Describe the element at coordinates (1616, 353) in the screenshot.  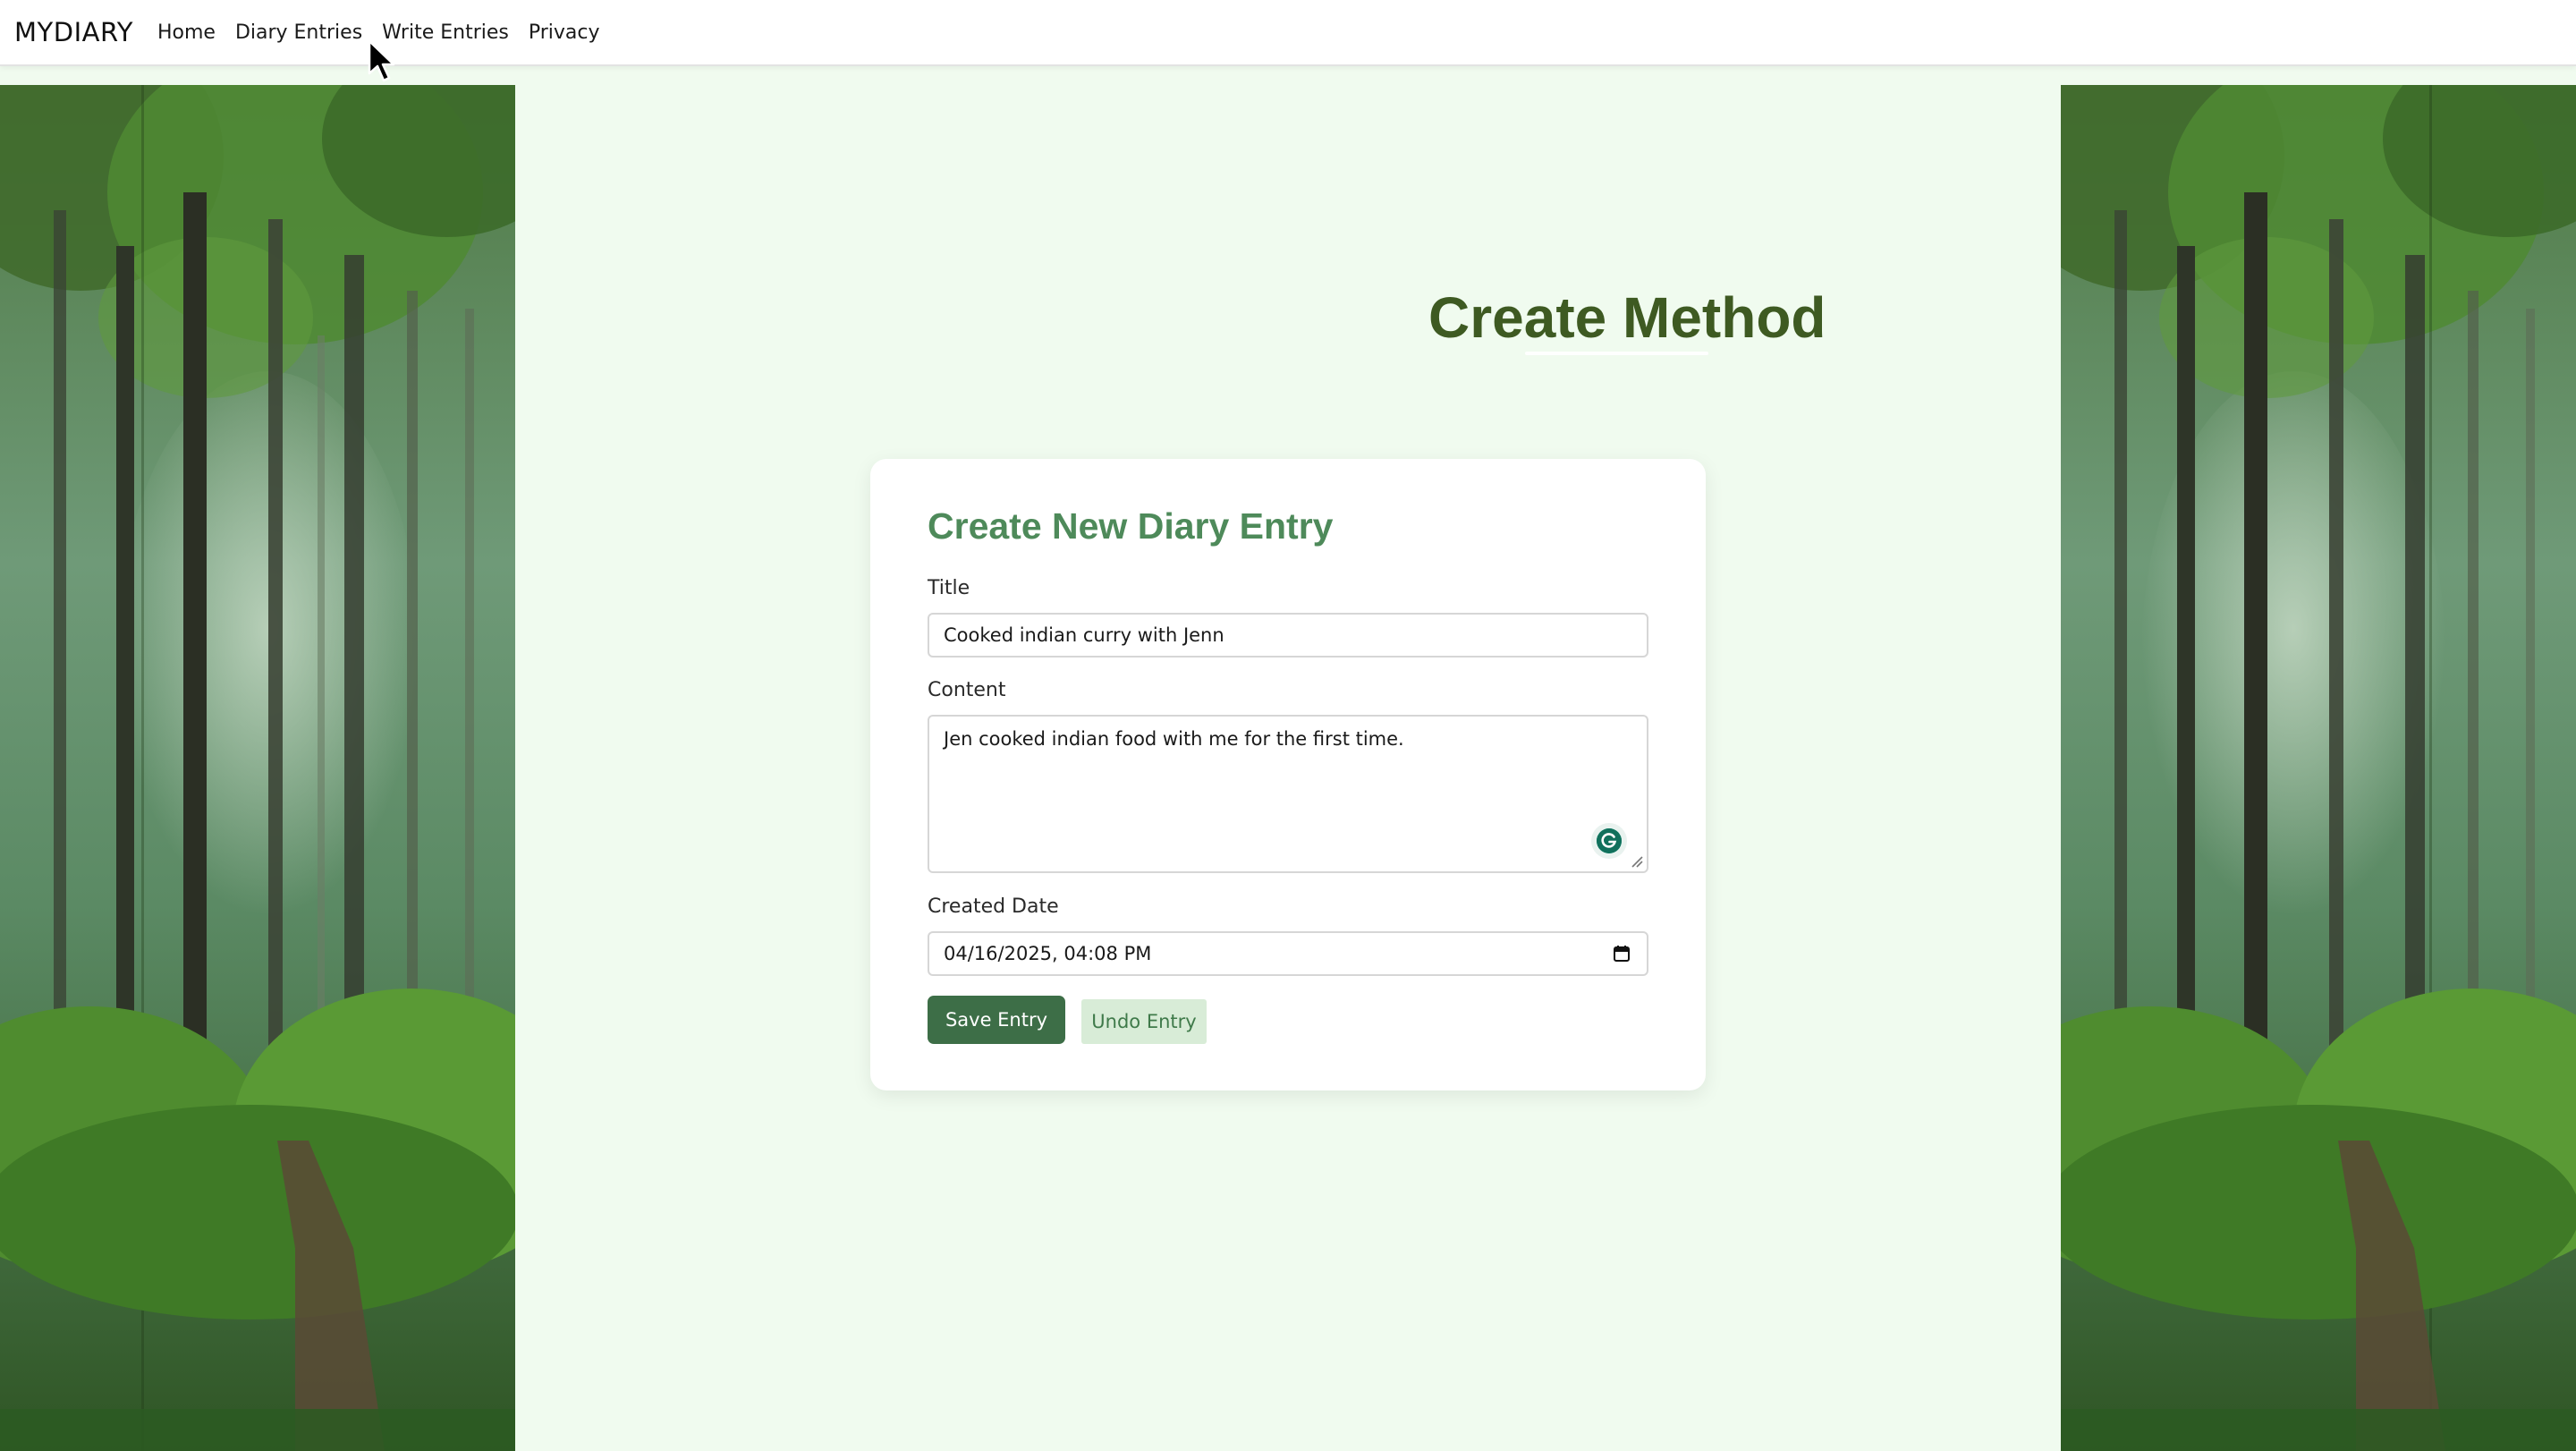
I see `heading-underline` at that location.